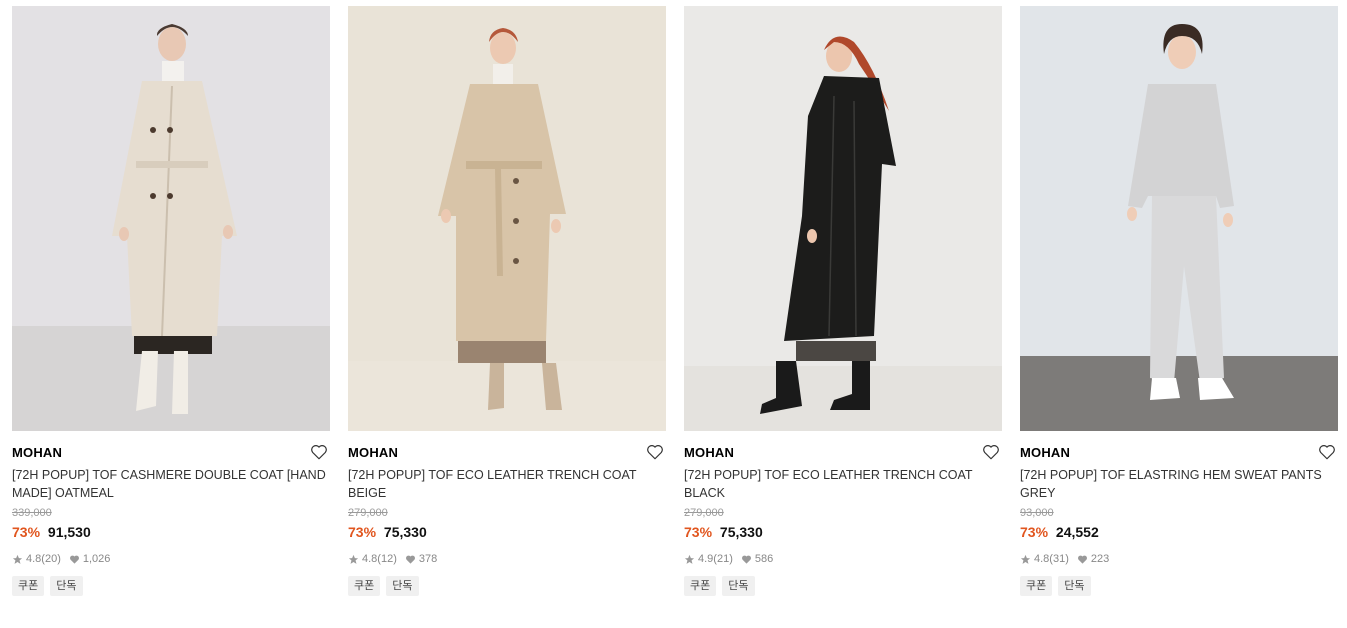 The height and width of the screenshot is (628, 1347). What do you see at coordinates (1179, 559) in the screenshot?
I see `product-stats: 4.8 (31) 223` at bounding box center [1179, 559].